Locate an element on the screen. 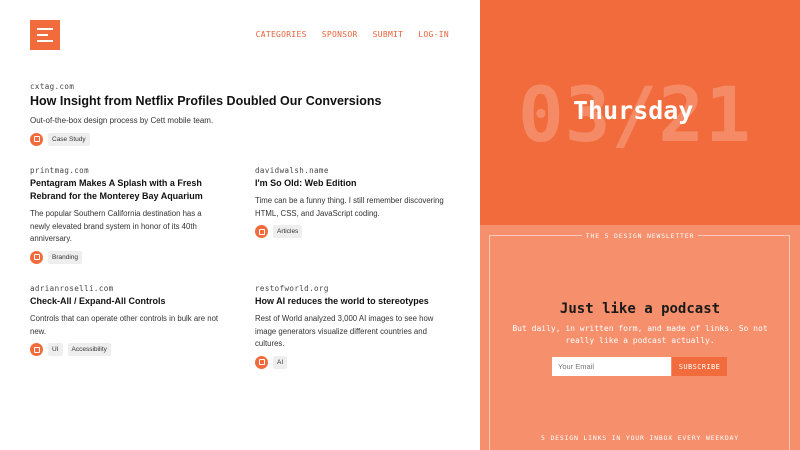  nav-submit: SUBMIT is located at coordinates (388, 34).